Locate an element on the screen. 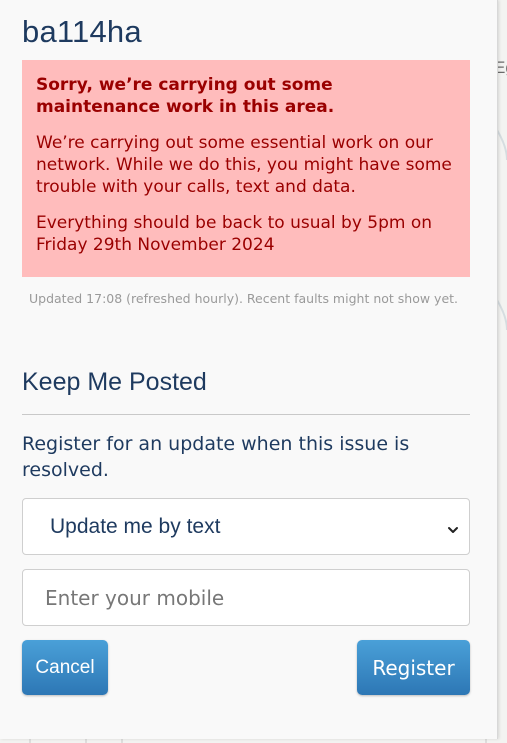 The height and width of the screenshot is (743, 507). keep-me-posted-heading: Keep Me Posted is located at coordinates (114, 382).